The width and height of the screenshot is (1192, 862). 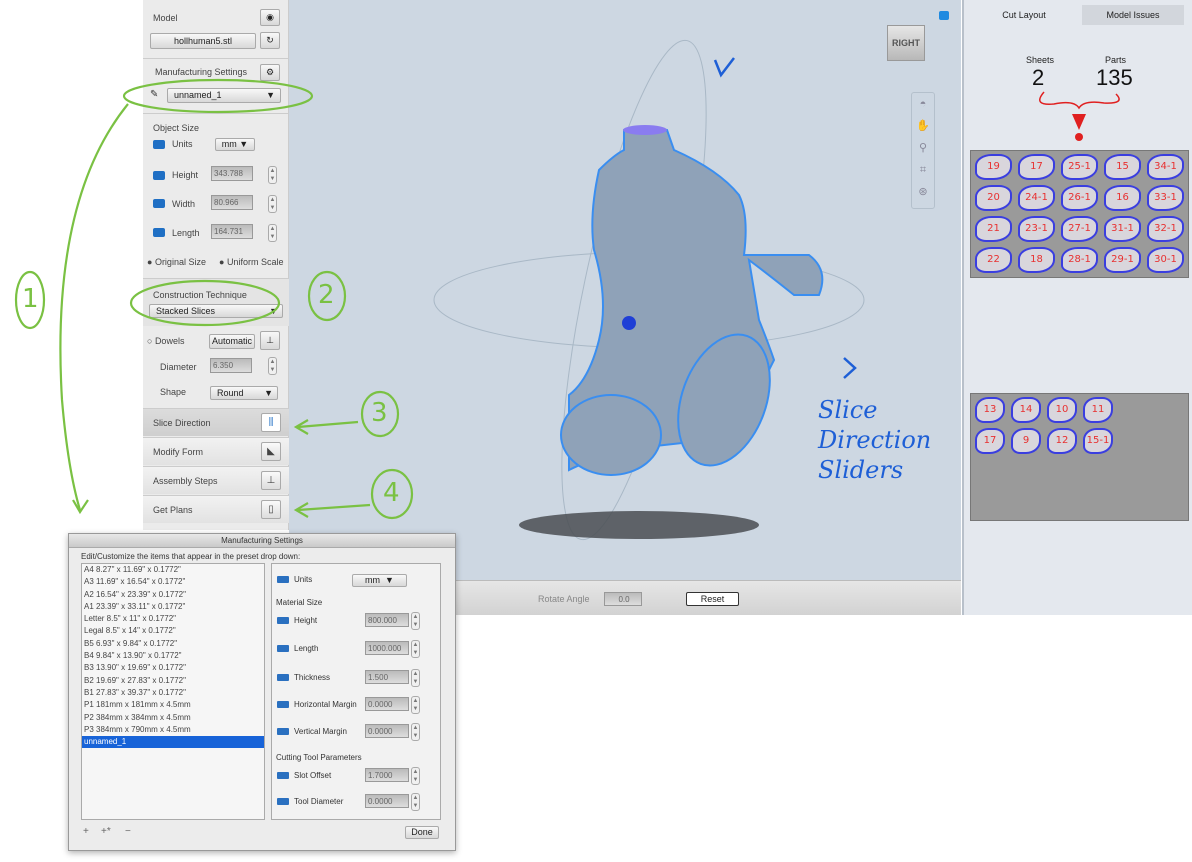 I want to click on annotation-4: 4, so click(x=391, y=493).